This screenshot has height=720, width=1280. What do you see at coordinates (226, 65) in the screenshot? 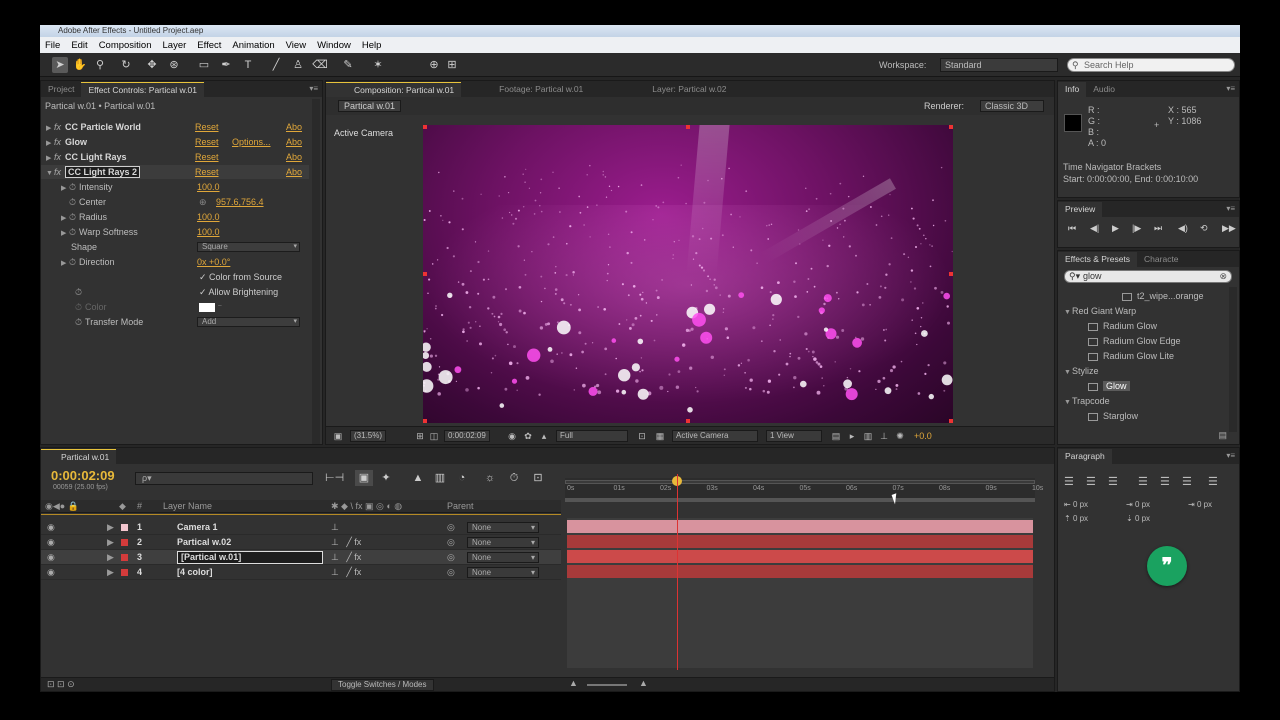
I see `pen-tool-icon: ✒` at bounding box center [226, 65].